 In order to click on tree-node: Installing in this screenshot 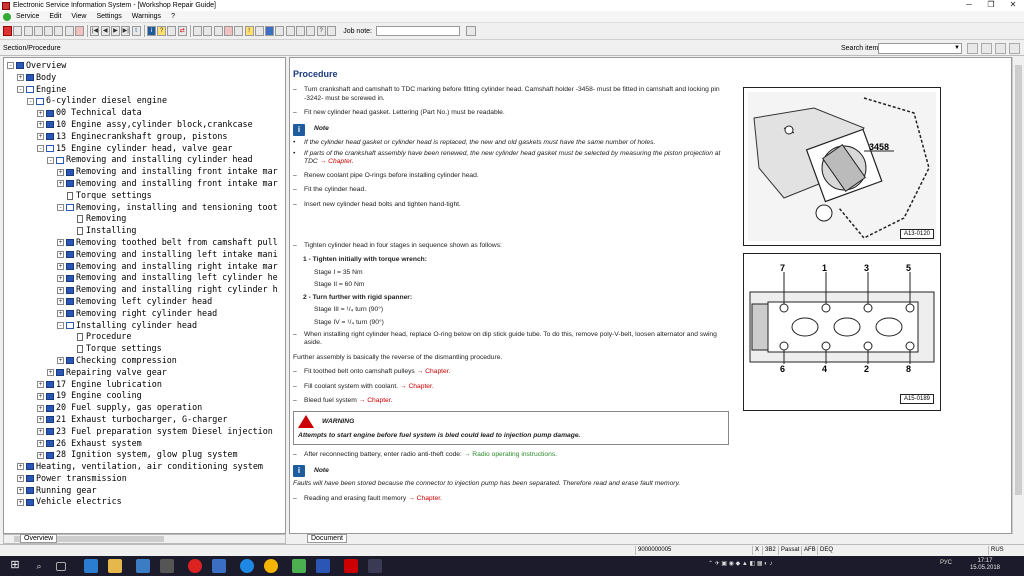, I will do `click(141, 231)`.